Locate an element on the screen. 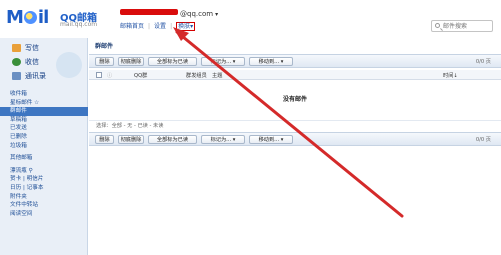 The image size is (501, 255). contacts-button: 通讯录 is located at coordinates (29, 76).